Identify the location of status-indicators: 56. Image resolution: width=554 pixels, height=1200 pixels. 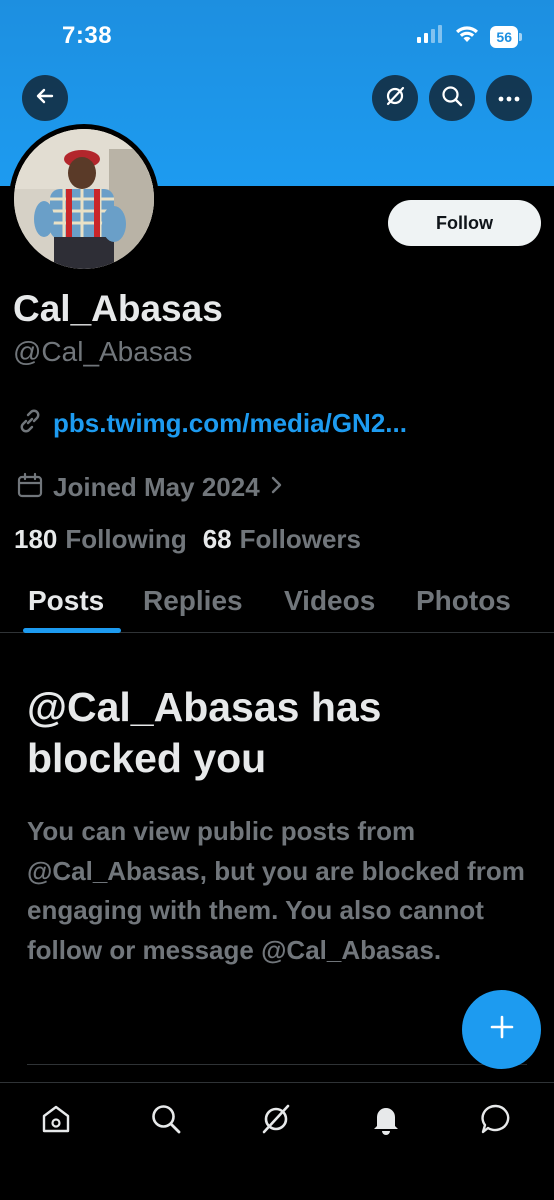
(469, 36).